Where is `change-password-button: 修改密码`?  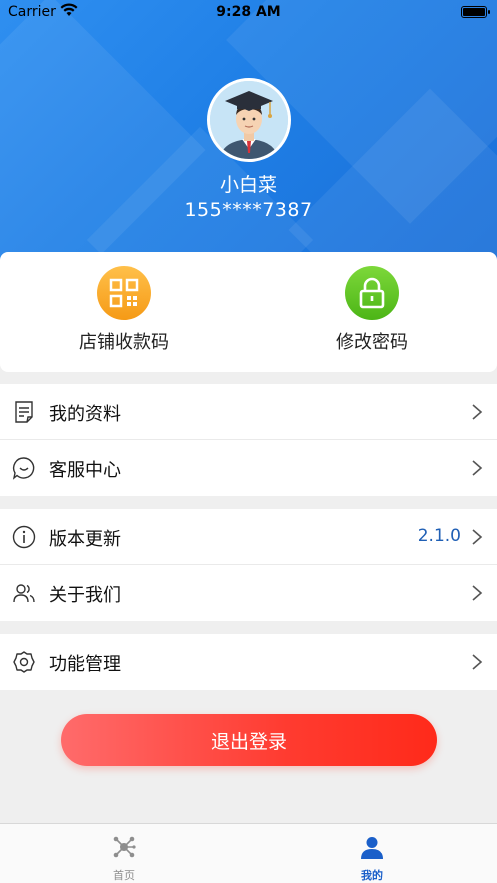 change-password-button: 修改密码 is located at coordinates (372, 312).